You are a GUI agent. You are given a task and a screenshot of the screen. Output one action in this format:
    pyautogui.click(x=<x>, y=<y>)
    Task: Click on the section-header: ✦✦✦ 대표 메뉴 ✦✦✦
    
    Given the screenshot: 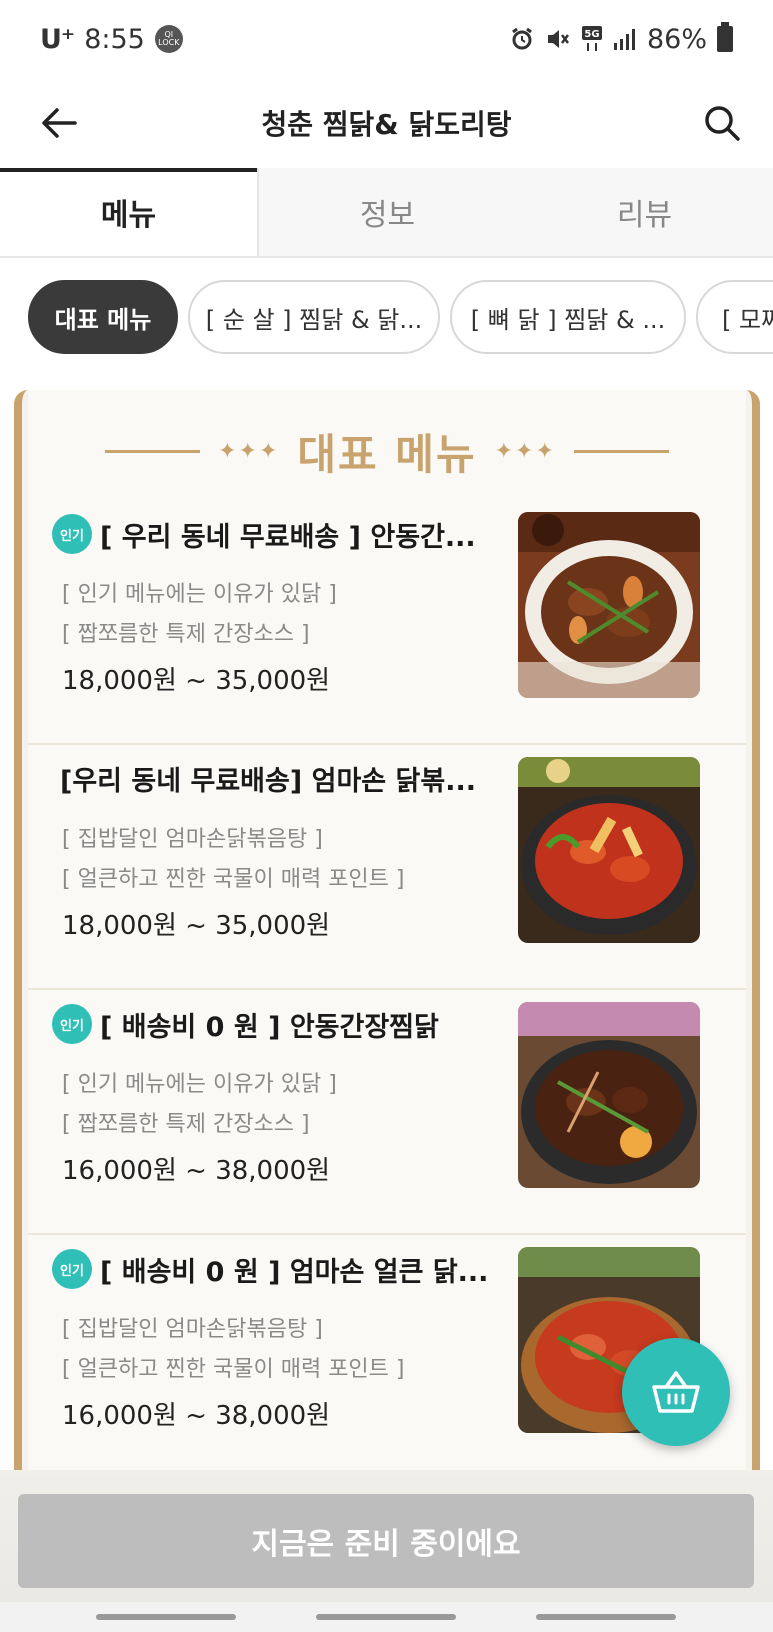 What is the action you would take?
    pyautogui.click(x=387, y=451)
    